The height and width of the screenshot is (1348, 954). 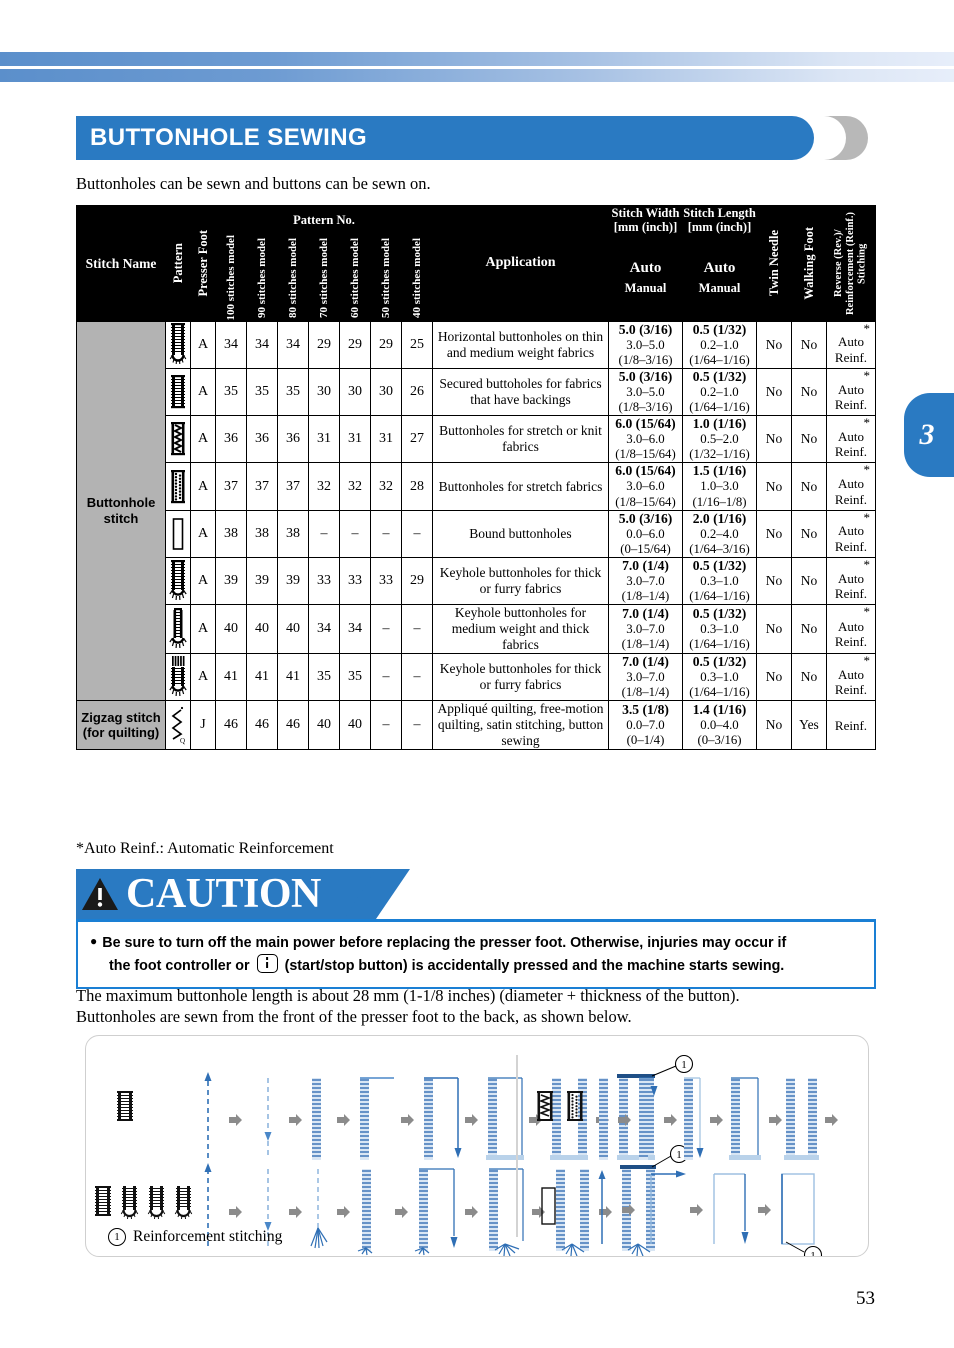 What do you see at coordinates (645, 392) in the screenshot?
I see `stitch-width-value: 5.0 (3/16) 3.0–5.0 (1/8–3/16)` at bounding box center [645, 392].